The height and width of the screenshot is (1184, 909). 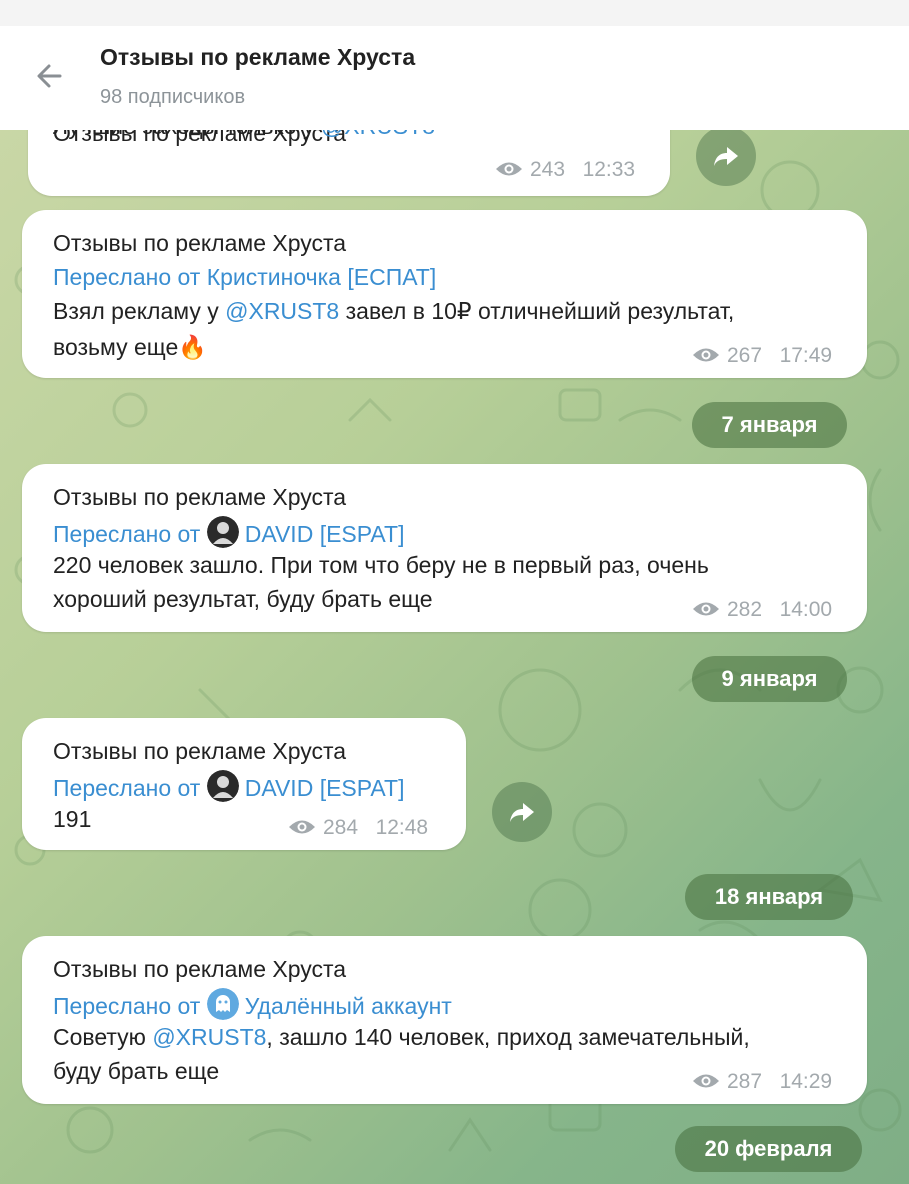 What do you see at coordinates (769, 425) in the screenshot?
I see `date-separator: 7 января` at bounding box center [769, 425].